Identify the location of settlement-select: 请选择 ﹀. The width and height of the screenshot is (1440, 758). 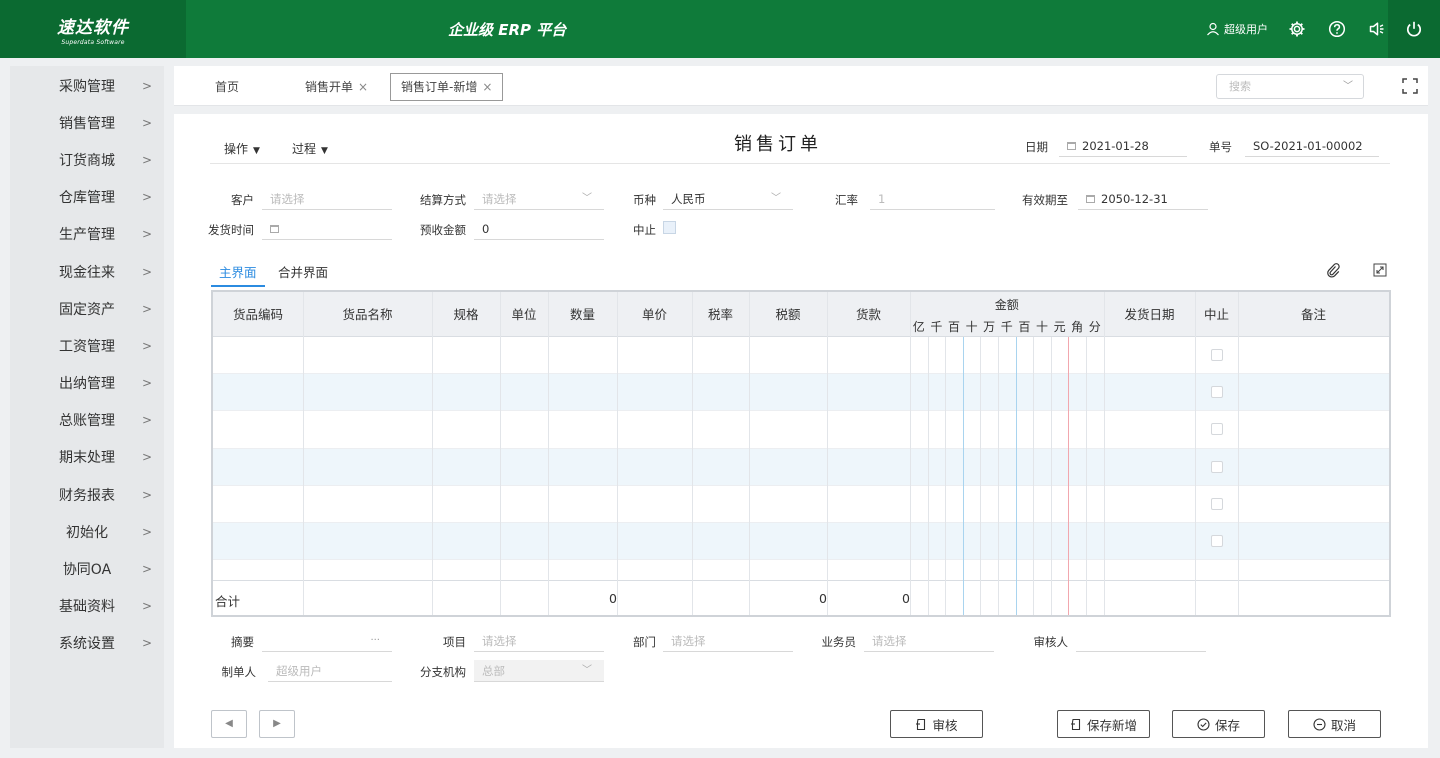
(539, 199).